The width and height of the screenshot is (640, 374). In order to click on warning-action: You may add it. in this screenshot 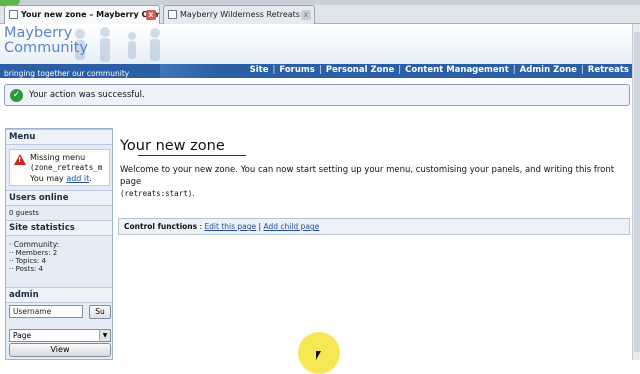, I will do `click(61, 178)`.